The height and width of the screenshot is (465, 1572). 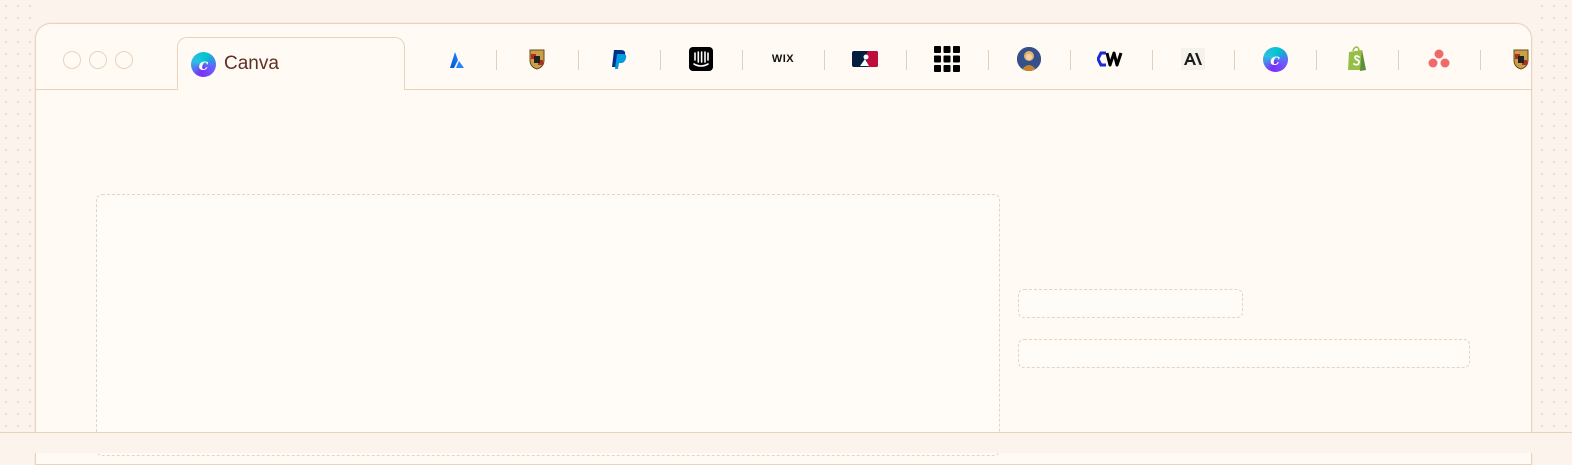 What do you see at coordinates (18, 226) in the screenshot?
I see `dotted-background-left` at bounding box center [18, 226].